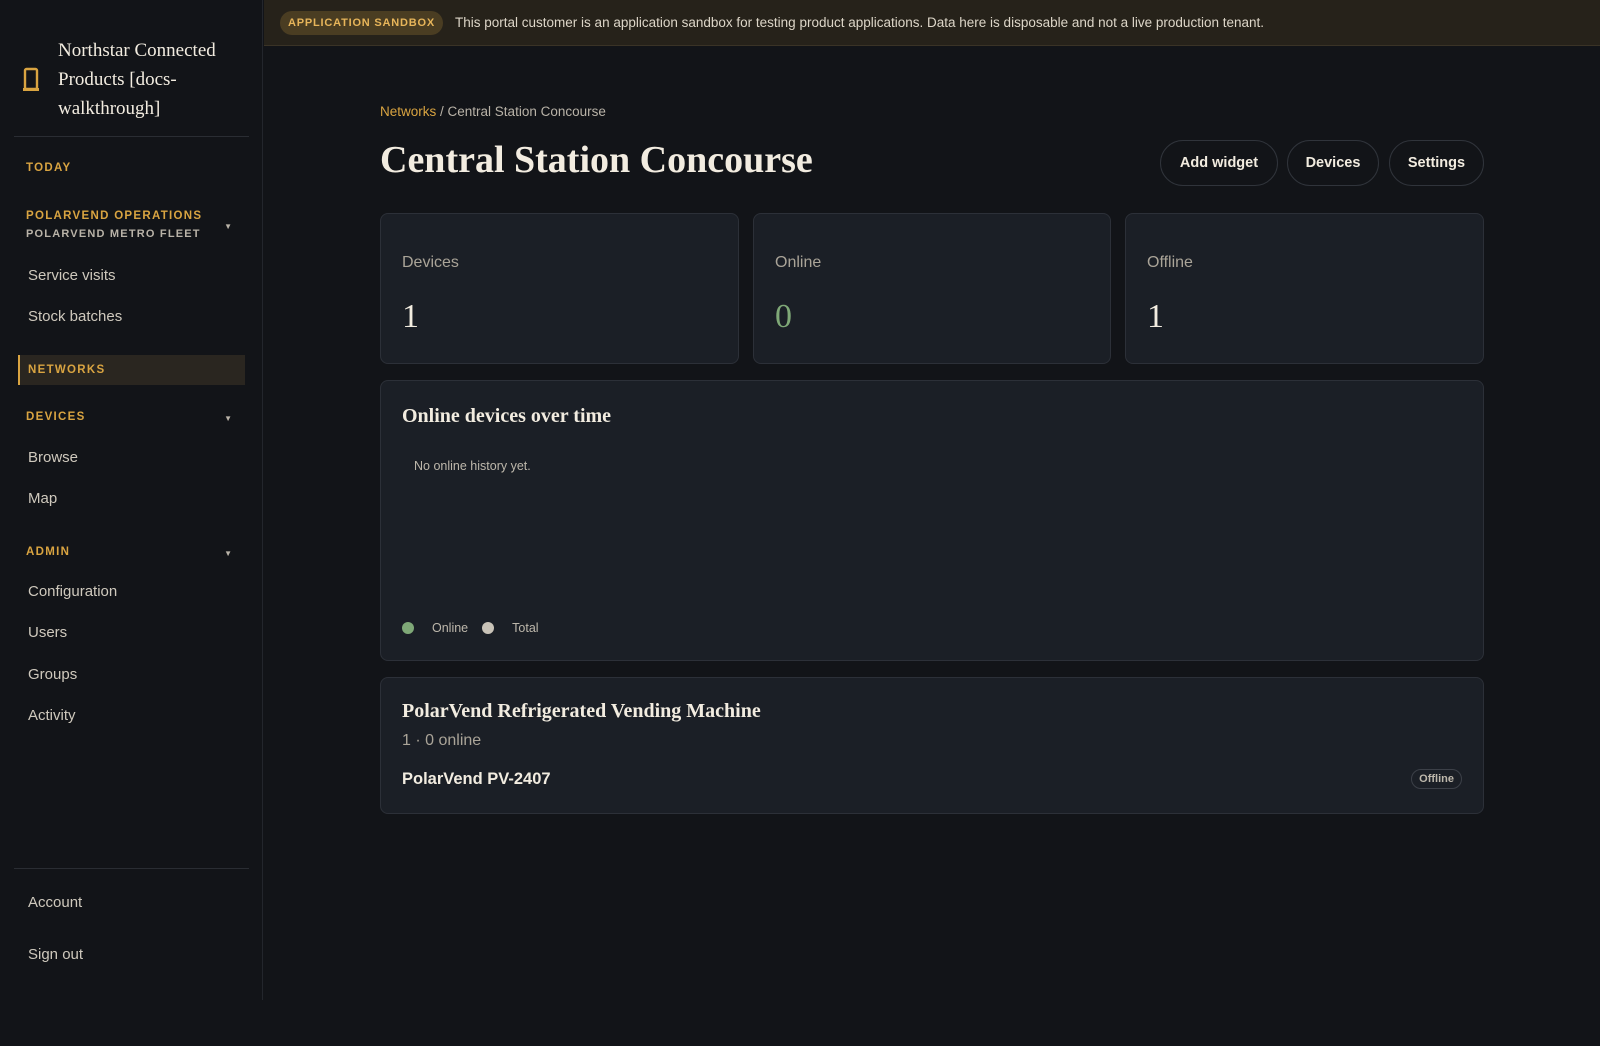 Image resolution: width=1600 pixels, height=1046 pixels. Describe the element at coordinates (1170, 262) in the screenshot. I see `stat-label: Offline` at that location.